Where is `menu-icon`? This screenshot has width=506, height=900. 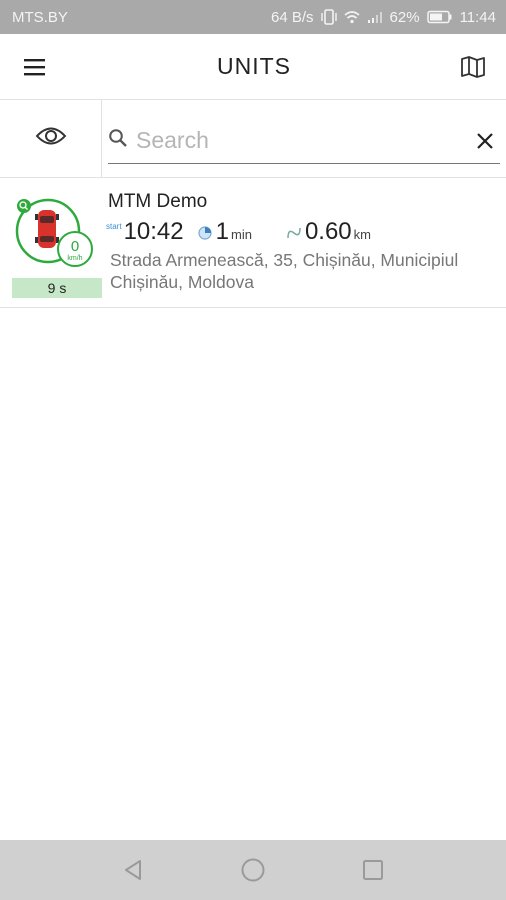
menu-icon is located at coordinates (35, 67).